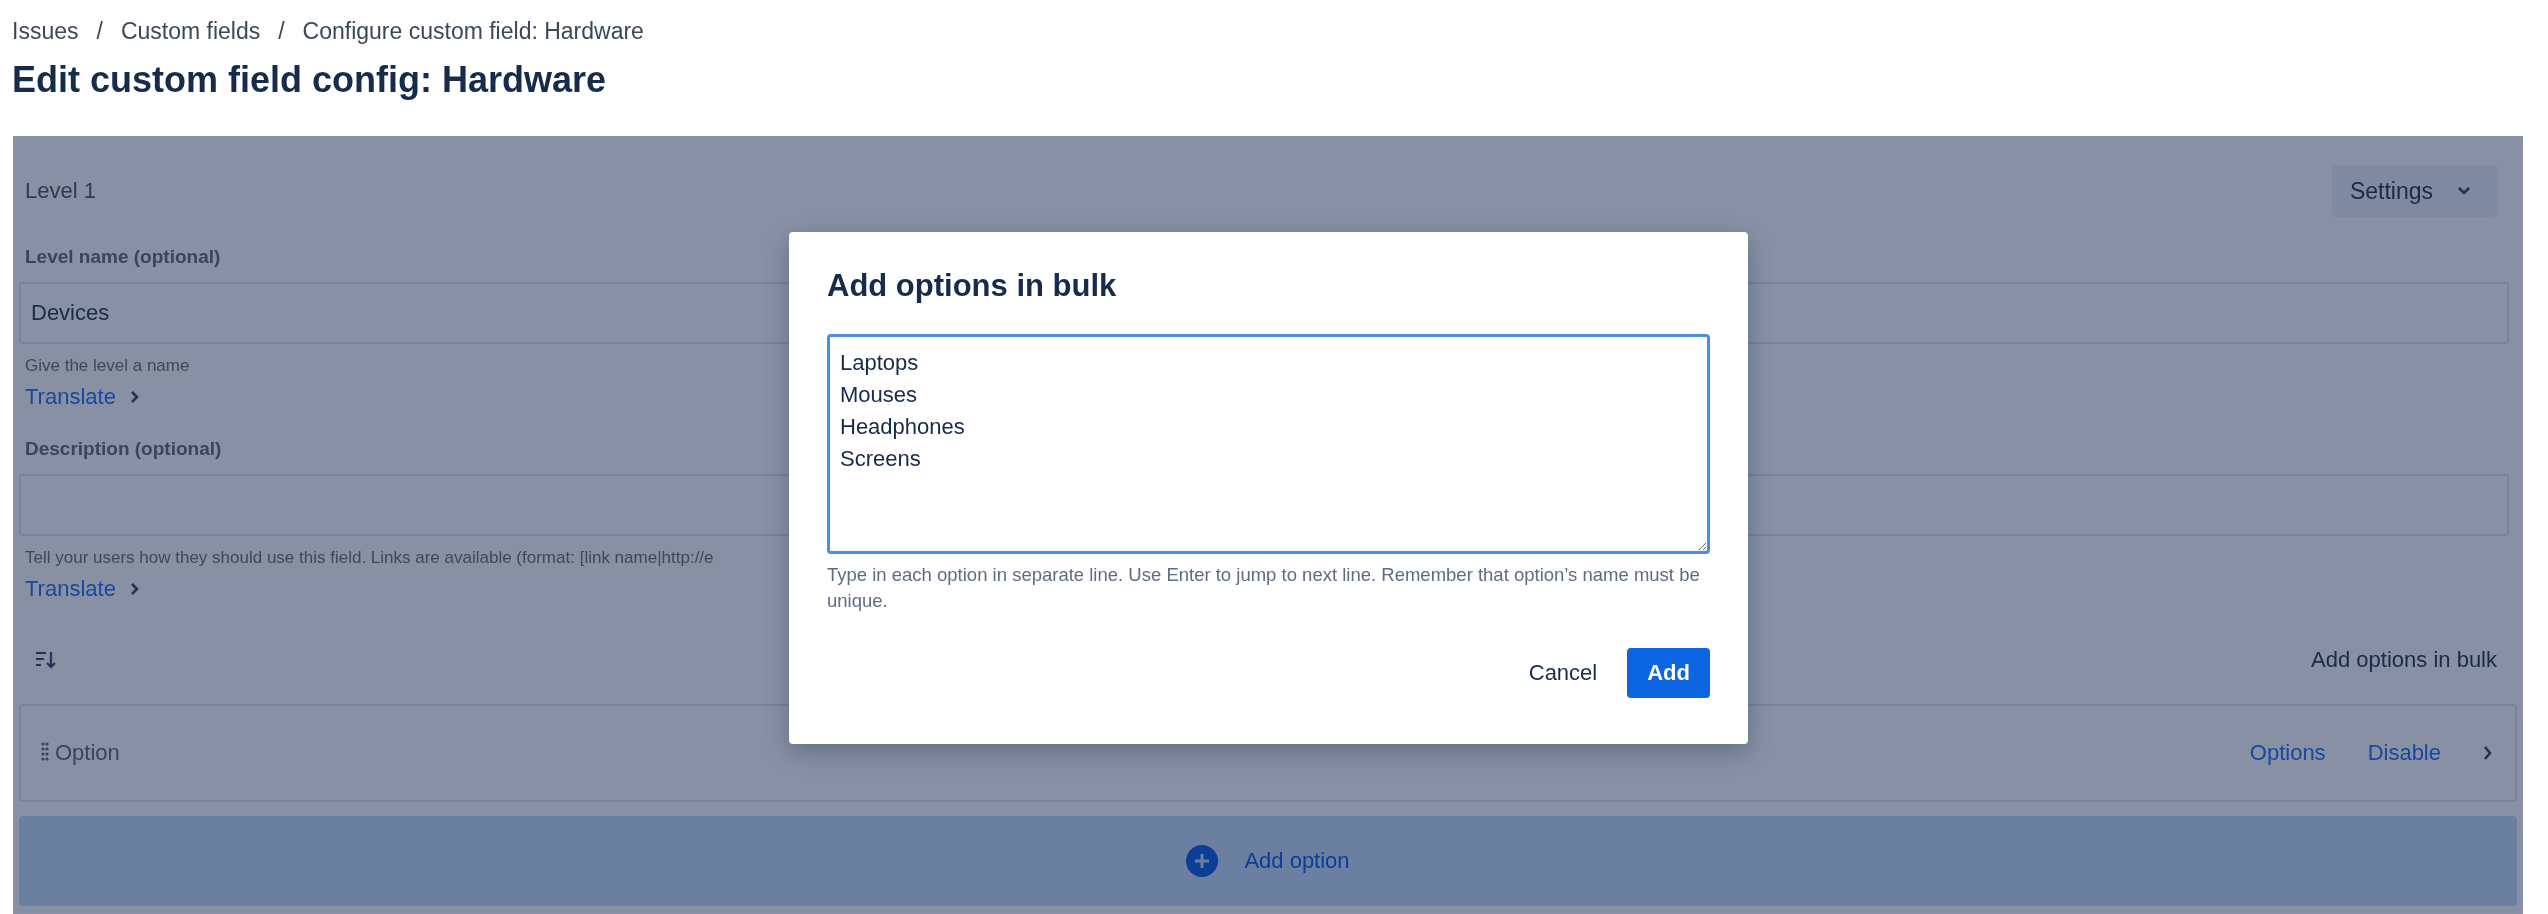 The image size is (2548, 914). What do you see at coordinates (2404, 660) in the screenshot?
I see `bulk-add-link: Add options in bulk` at bounding box center [2404, 660].